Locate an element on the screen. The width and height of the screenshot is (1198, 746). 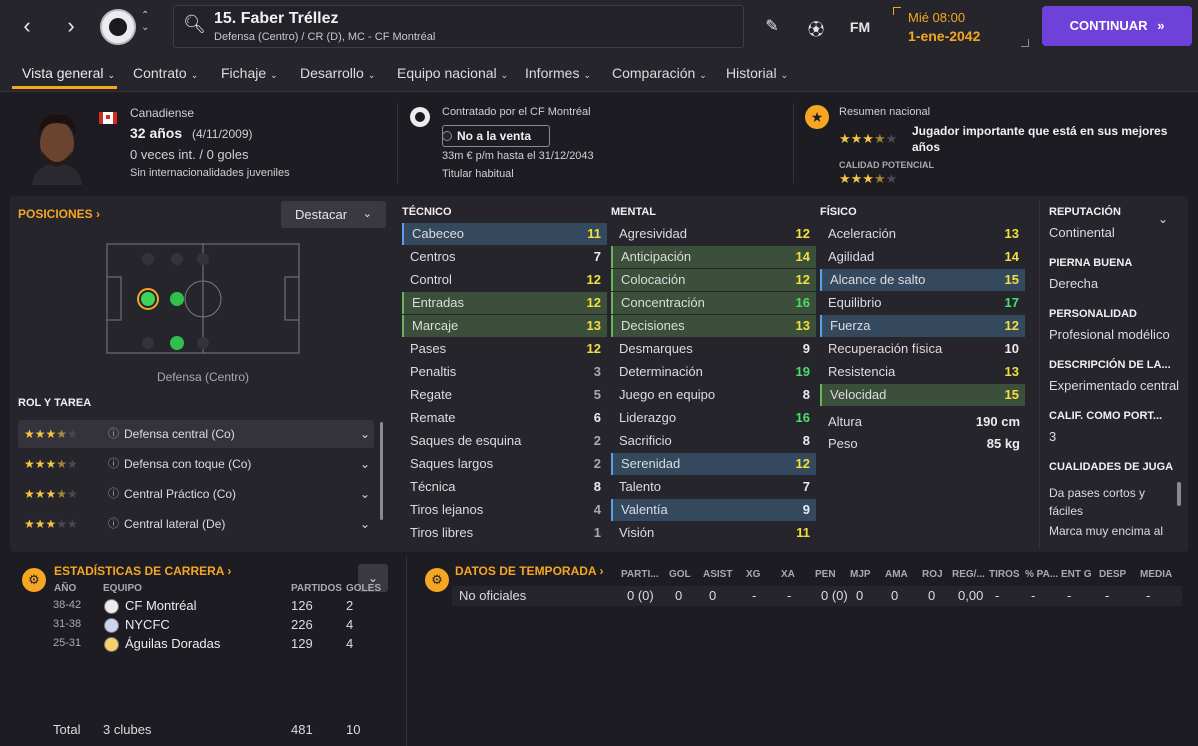
attribute-row: Equilibrio 17 is located at coordinates (922, 303).